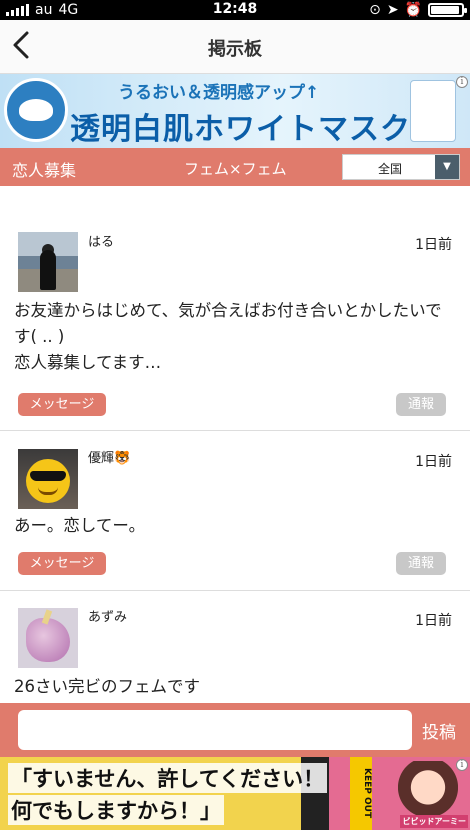  I want to click on post-item: あずみ 1日前 26さい完ビのフェムです, so click(235, 647).